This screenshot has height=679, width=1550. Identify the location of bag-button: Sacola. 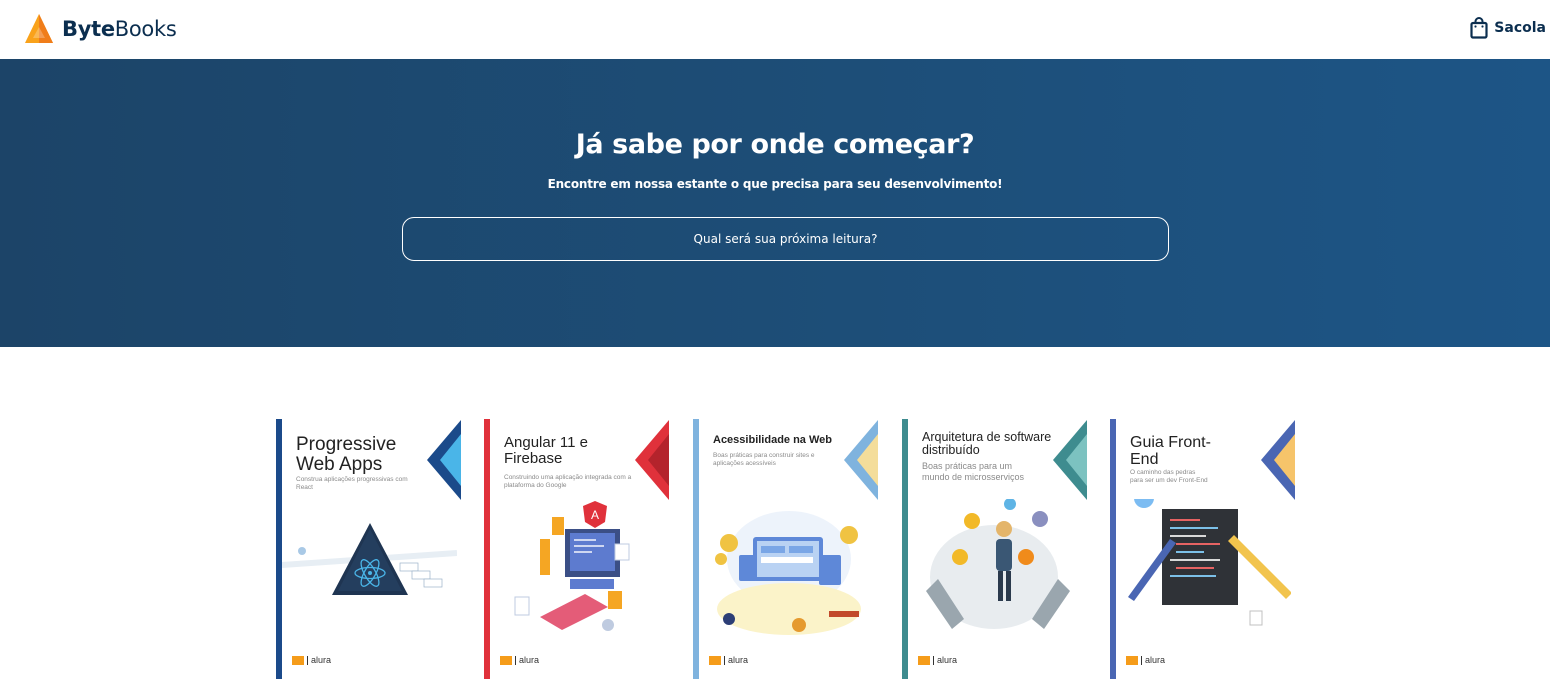
(1508, 28).